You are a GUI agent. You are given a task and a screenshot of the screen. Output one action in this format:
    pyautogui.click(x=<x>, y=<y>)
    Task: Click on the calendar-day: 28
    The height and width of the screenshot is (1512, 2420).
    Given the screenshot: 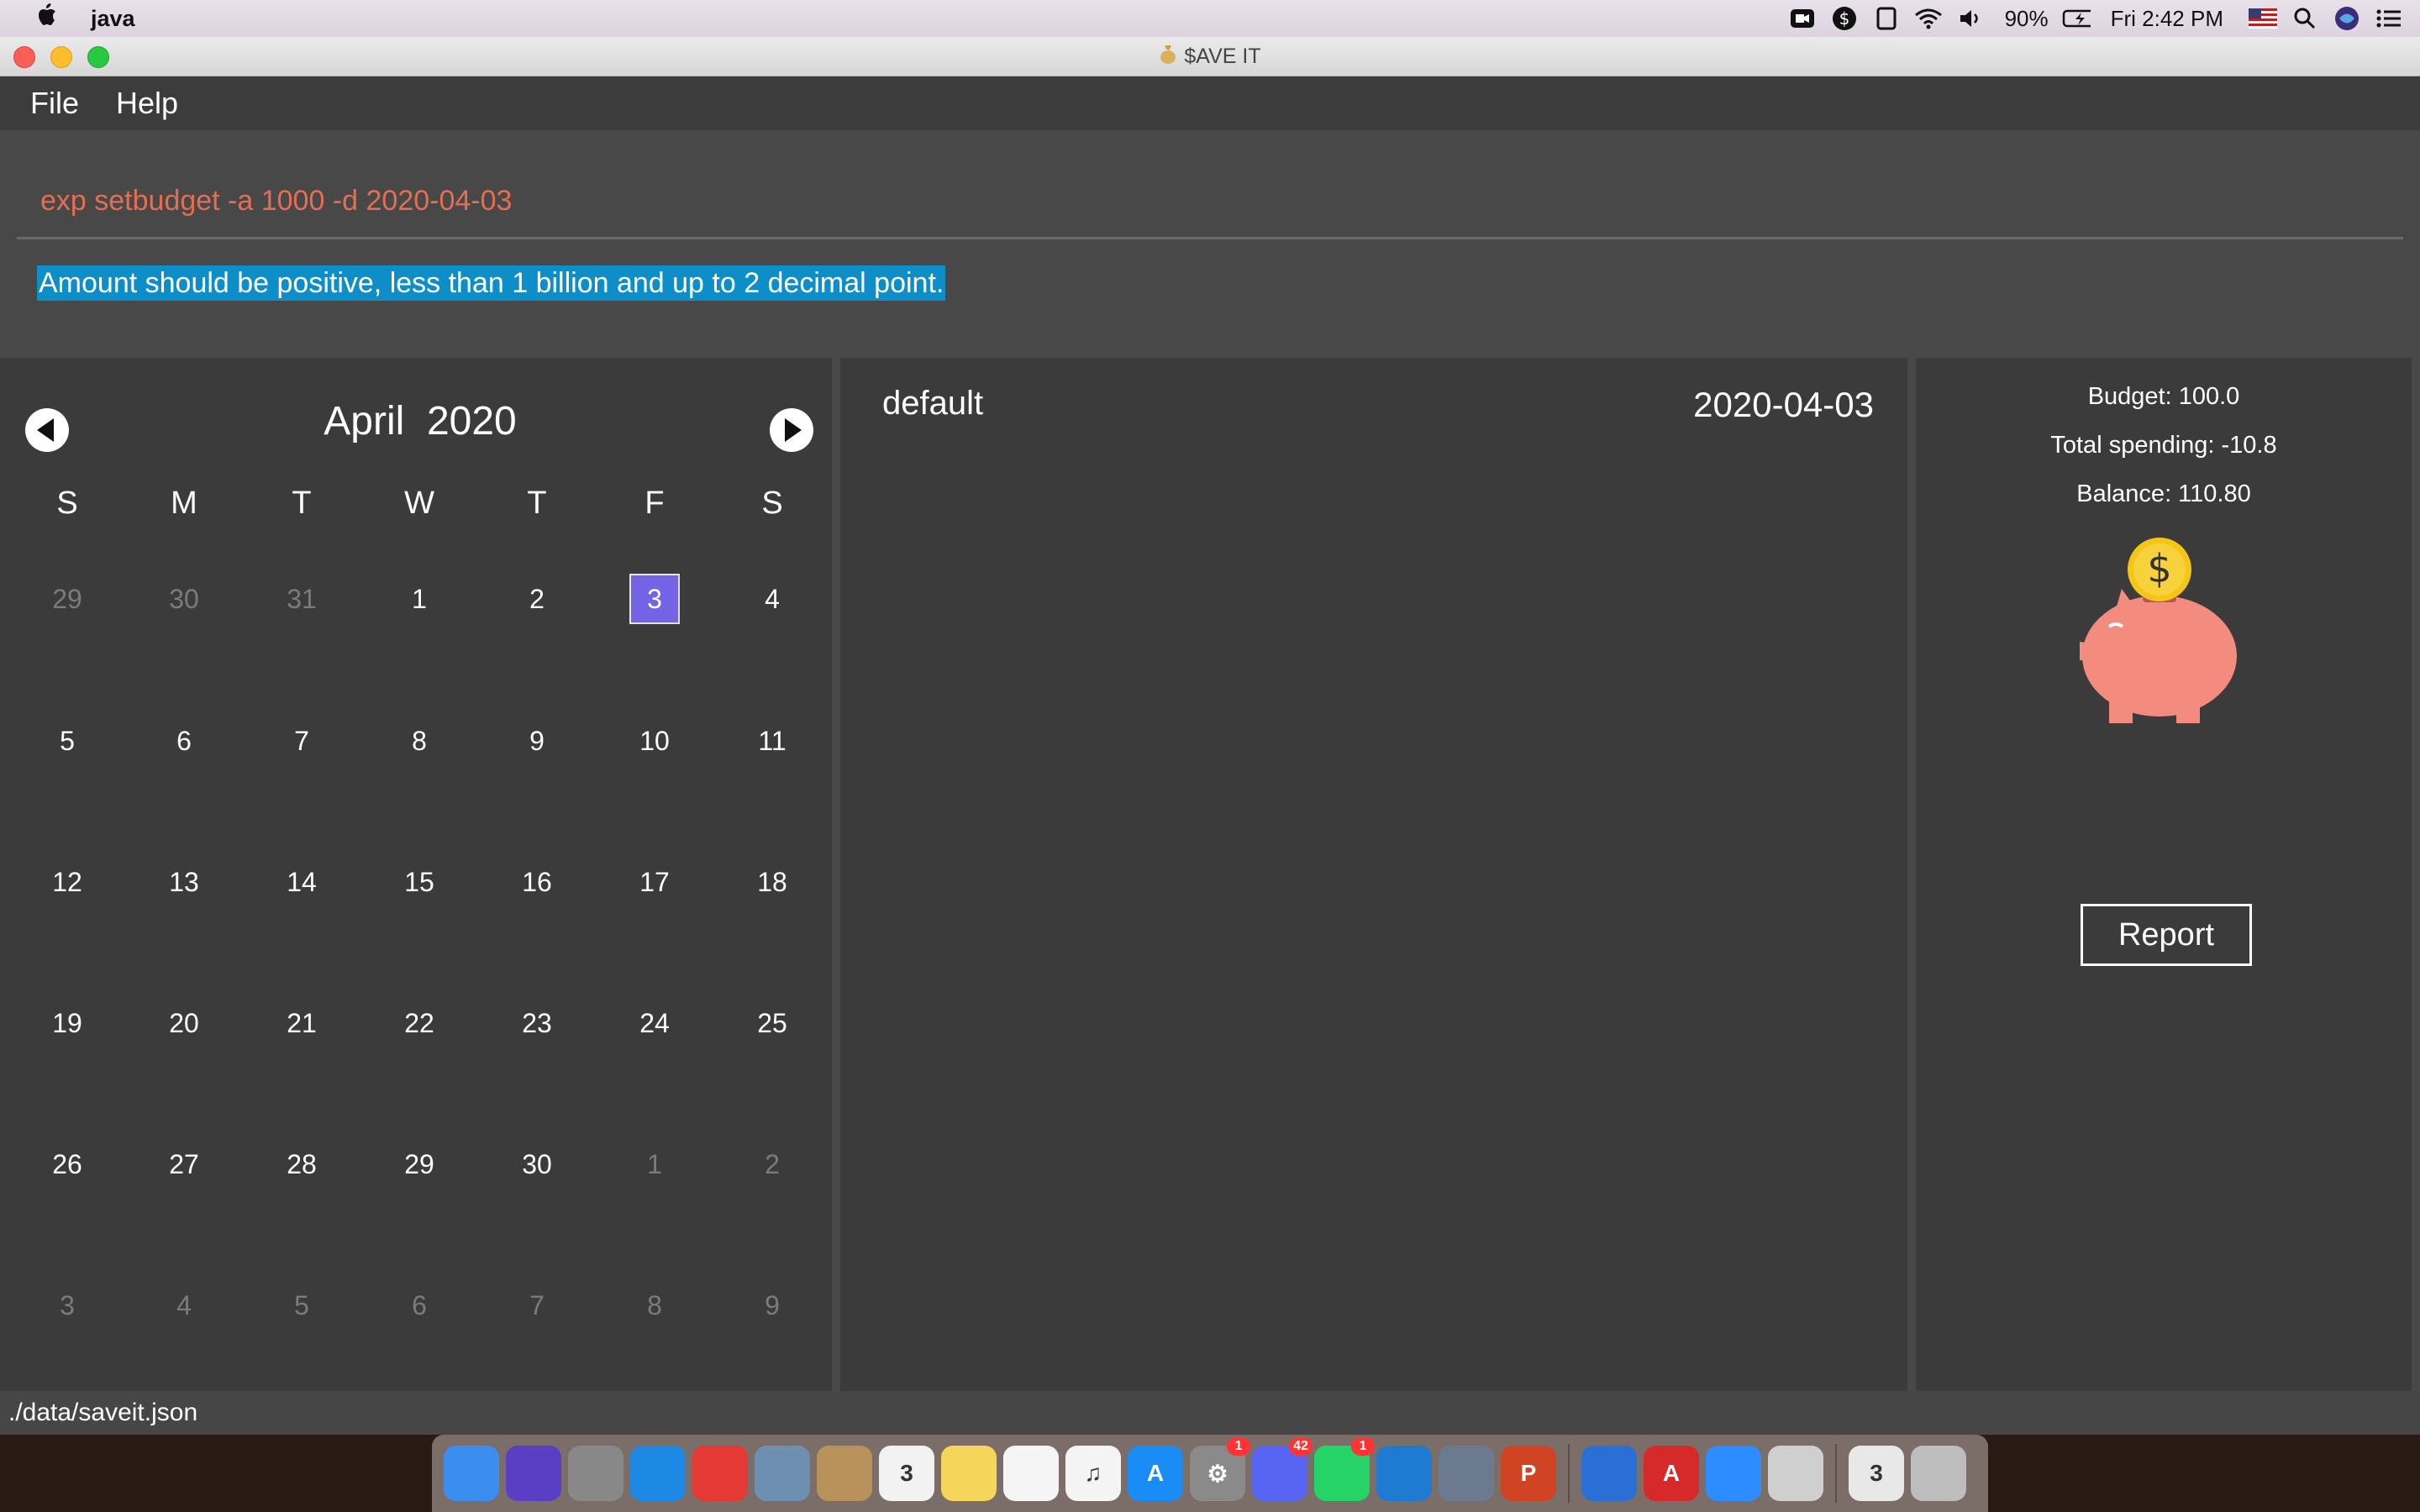 What is the action you would take?
    pyautogui.click(x=301, y=1164)
    